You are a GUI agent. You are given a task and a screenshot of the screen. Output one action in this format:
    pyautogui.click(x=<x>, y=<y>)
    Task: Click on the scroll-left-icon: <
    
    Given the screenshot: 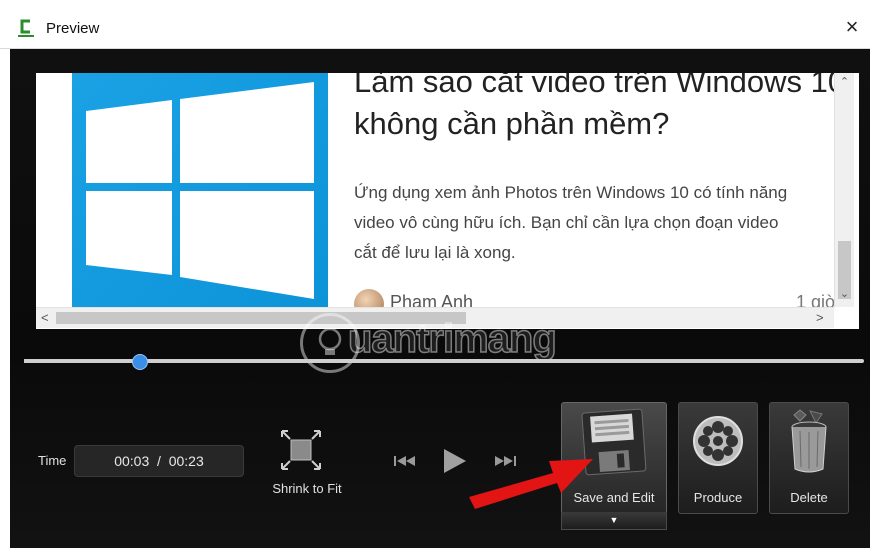 What is the action you would take?
    pyautogui.click(x=45, y=317)
    